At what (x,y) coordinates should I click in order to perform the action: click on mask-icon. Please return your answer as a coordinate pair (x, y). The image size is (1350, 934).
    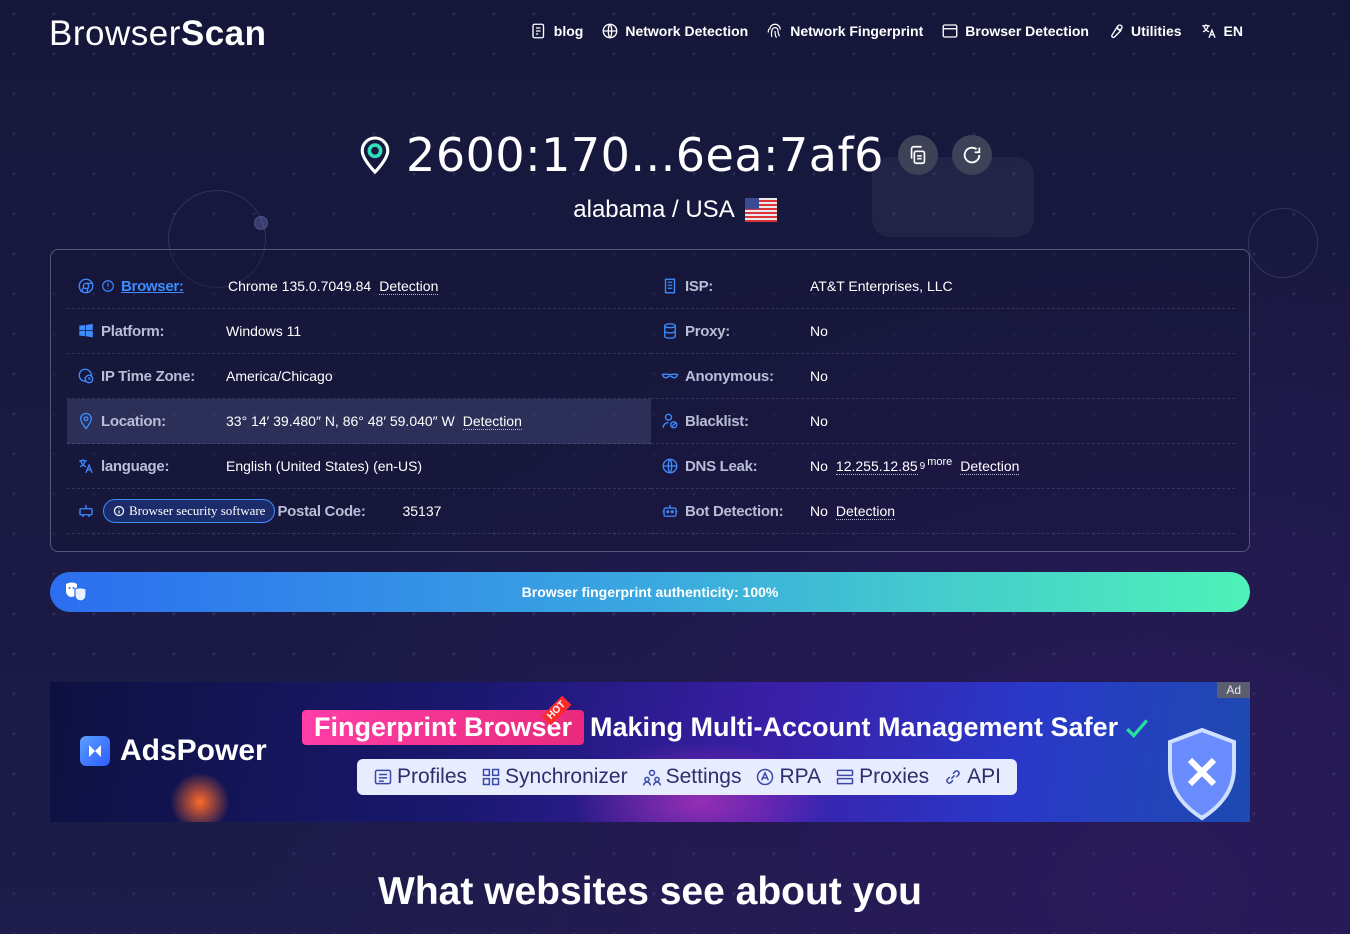
    Looking at the image, I should click on (670, 376).